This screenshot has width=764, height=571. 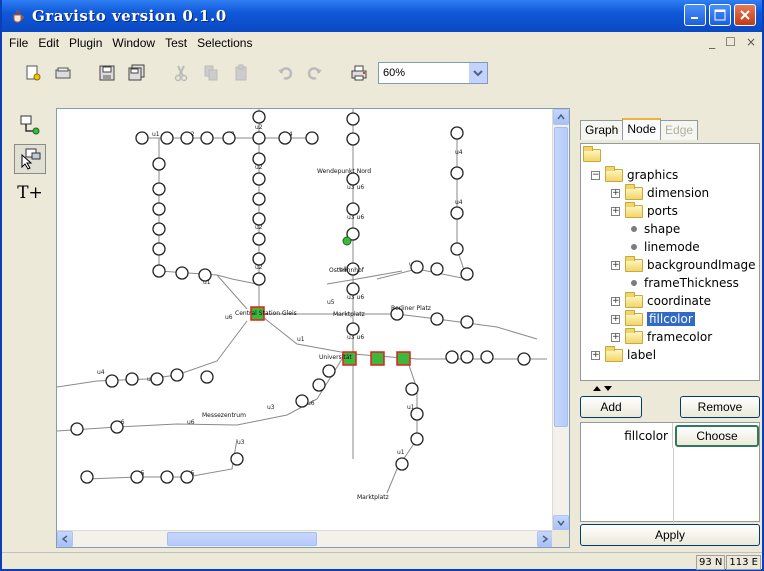 What do you see at coordinates (680, 337) in the screenshot?
I see `tree-item-label: framecolor` at bounding box center [680, 337].